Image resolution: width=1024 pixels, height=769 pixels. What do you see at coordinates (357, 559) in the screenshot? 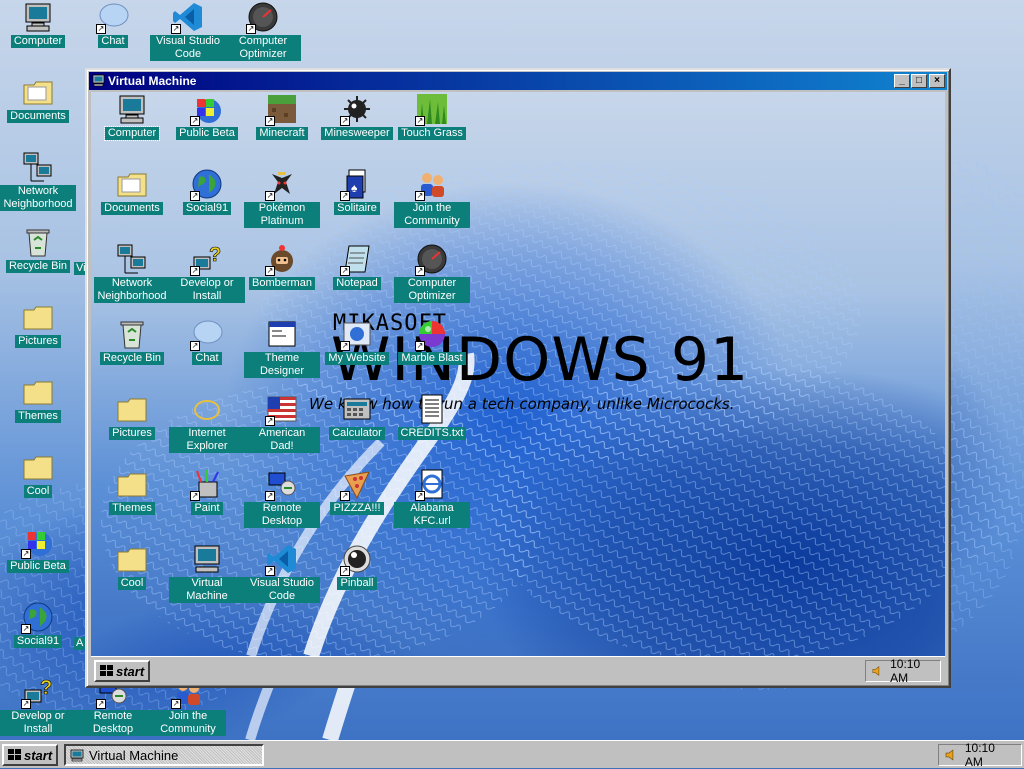
I see `pinball-icon: ↗` at bounding box center [357, 559].